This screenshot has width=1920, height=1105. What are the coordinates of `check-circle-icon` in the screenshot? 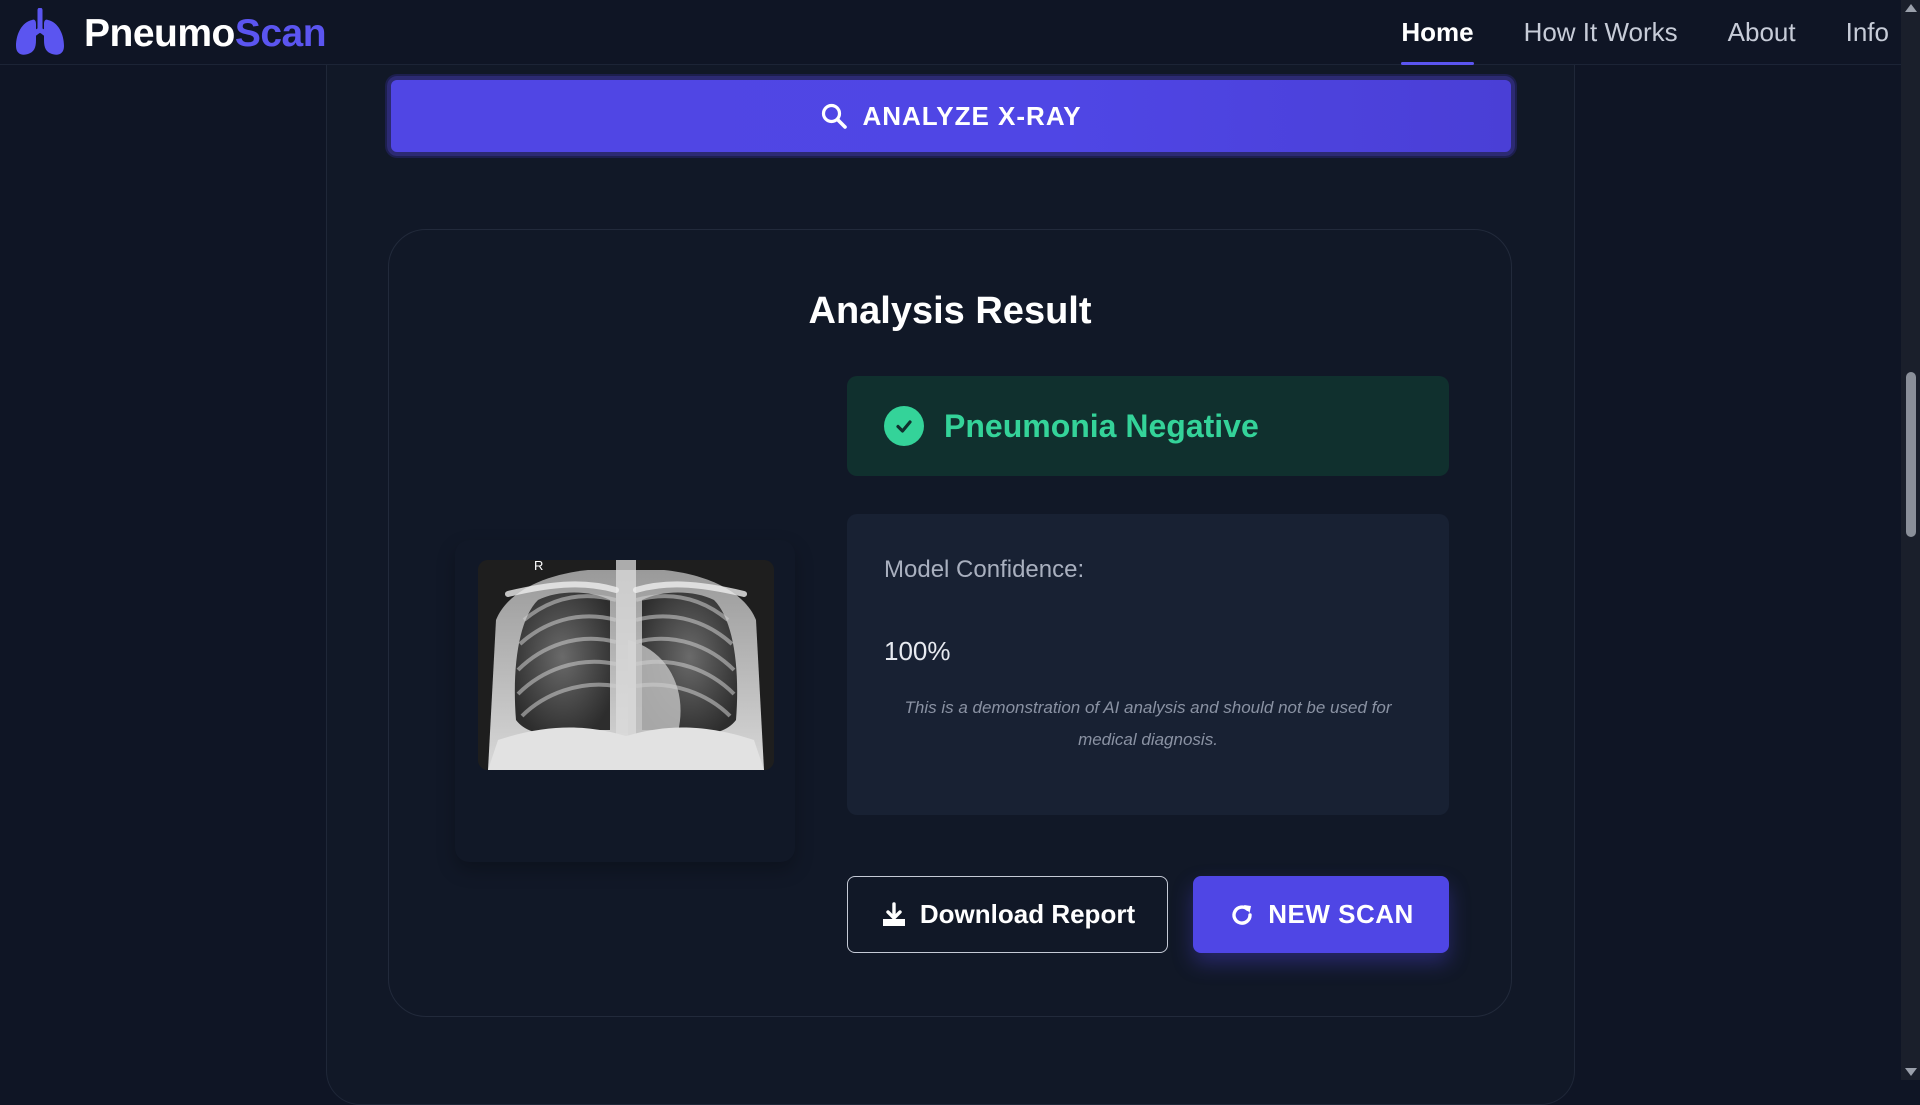 It's located at (904, 426).